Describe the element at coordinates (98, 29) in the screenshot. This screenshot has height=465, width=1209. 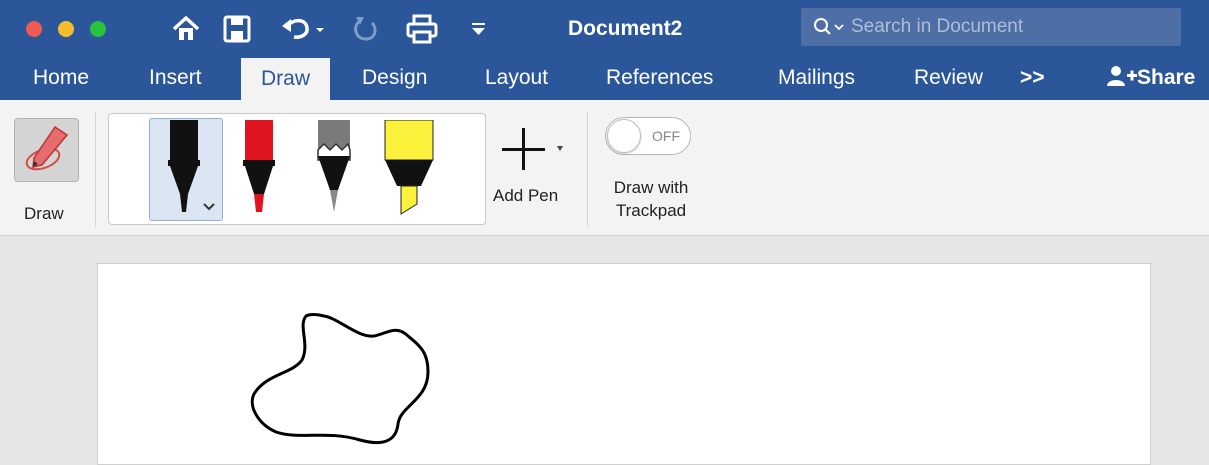
I see `maximize-window-button` at that location.